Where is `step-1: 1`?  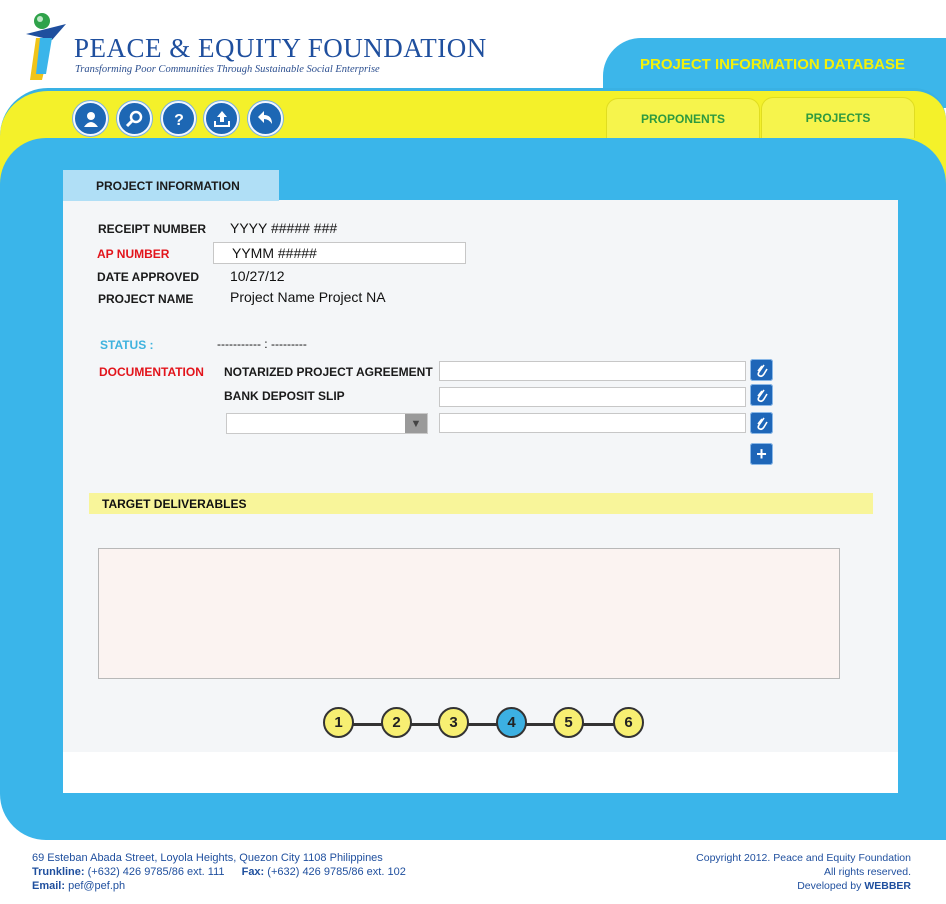
step-1: 1 is located at coordinates (338, 722).